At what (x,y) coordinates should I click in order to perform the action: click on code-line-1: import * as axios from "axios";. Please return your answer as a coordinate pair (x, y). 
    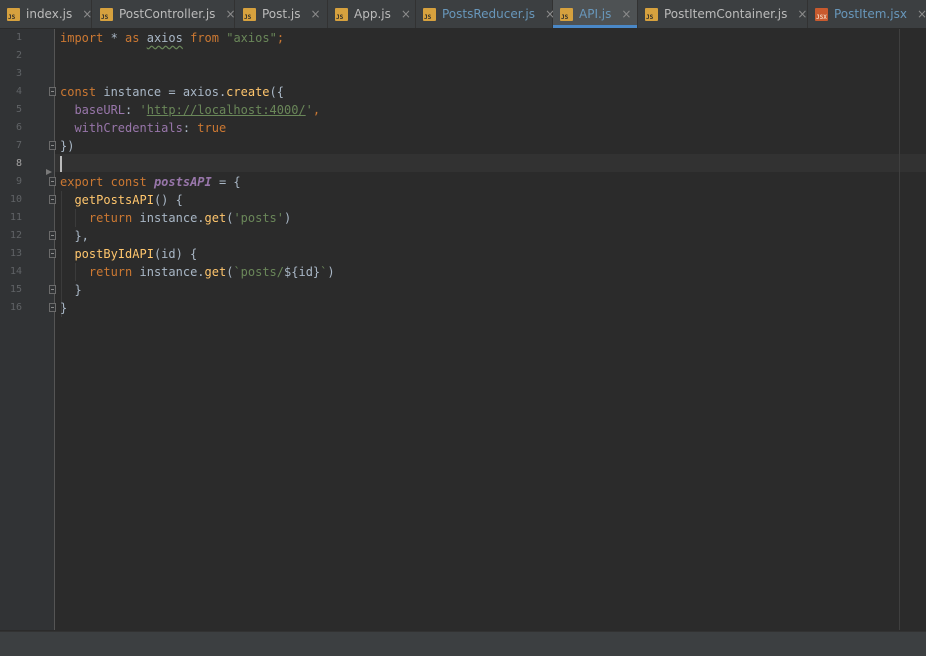
    Looking at the image, I should click on (172, 38).